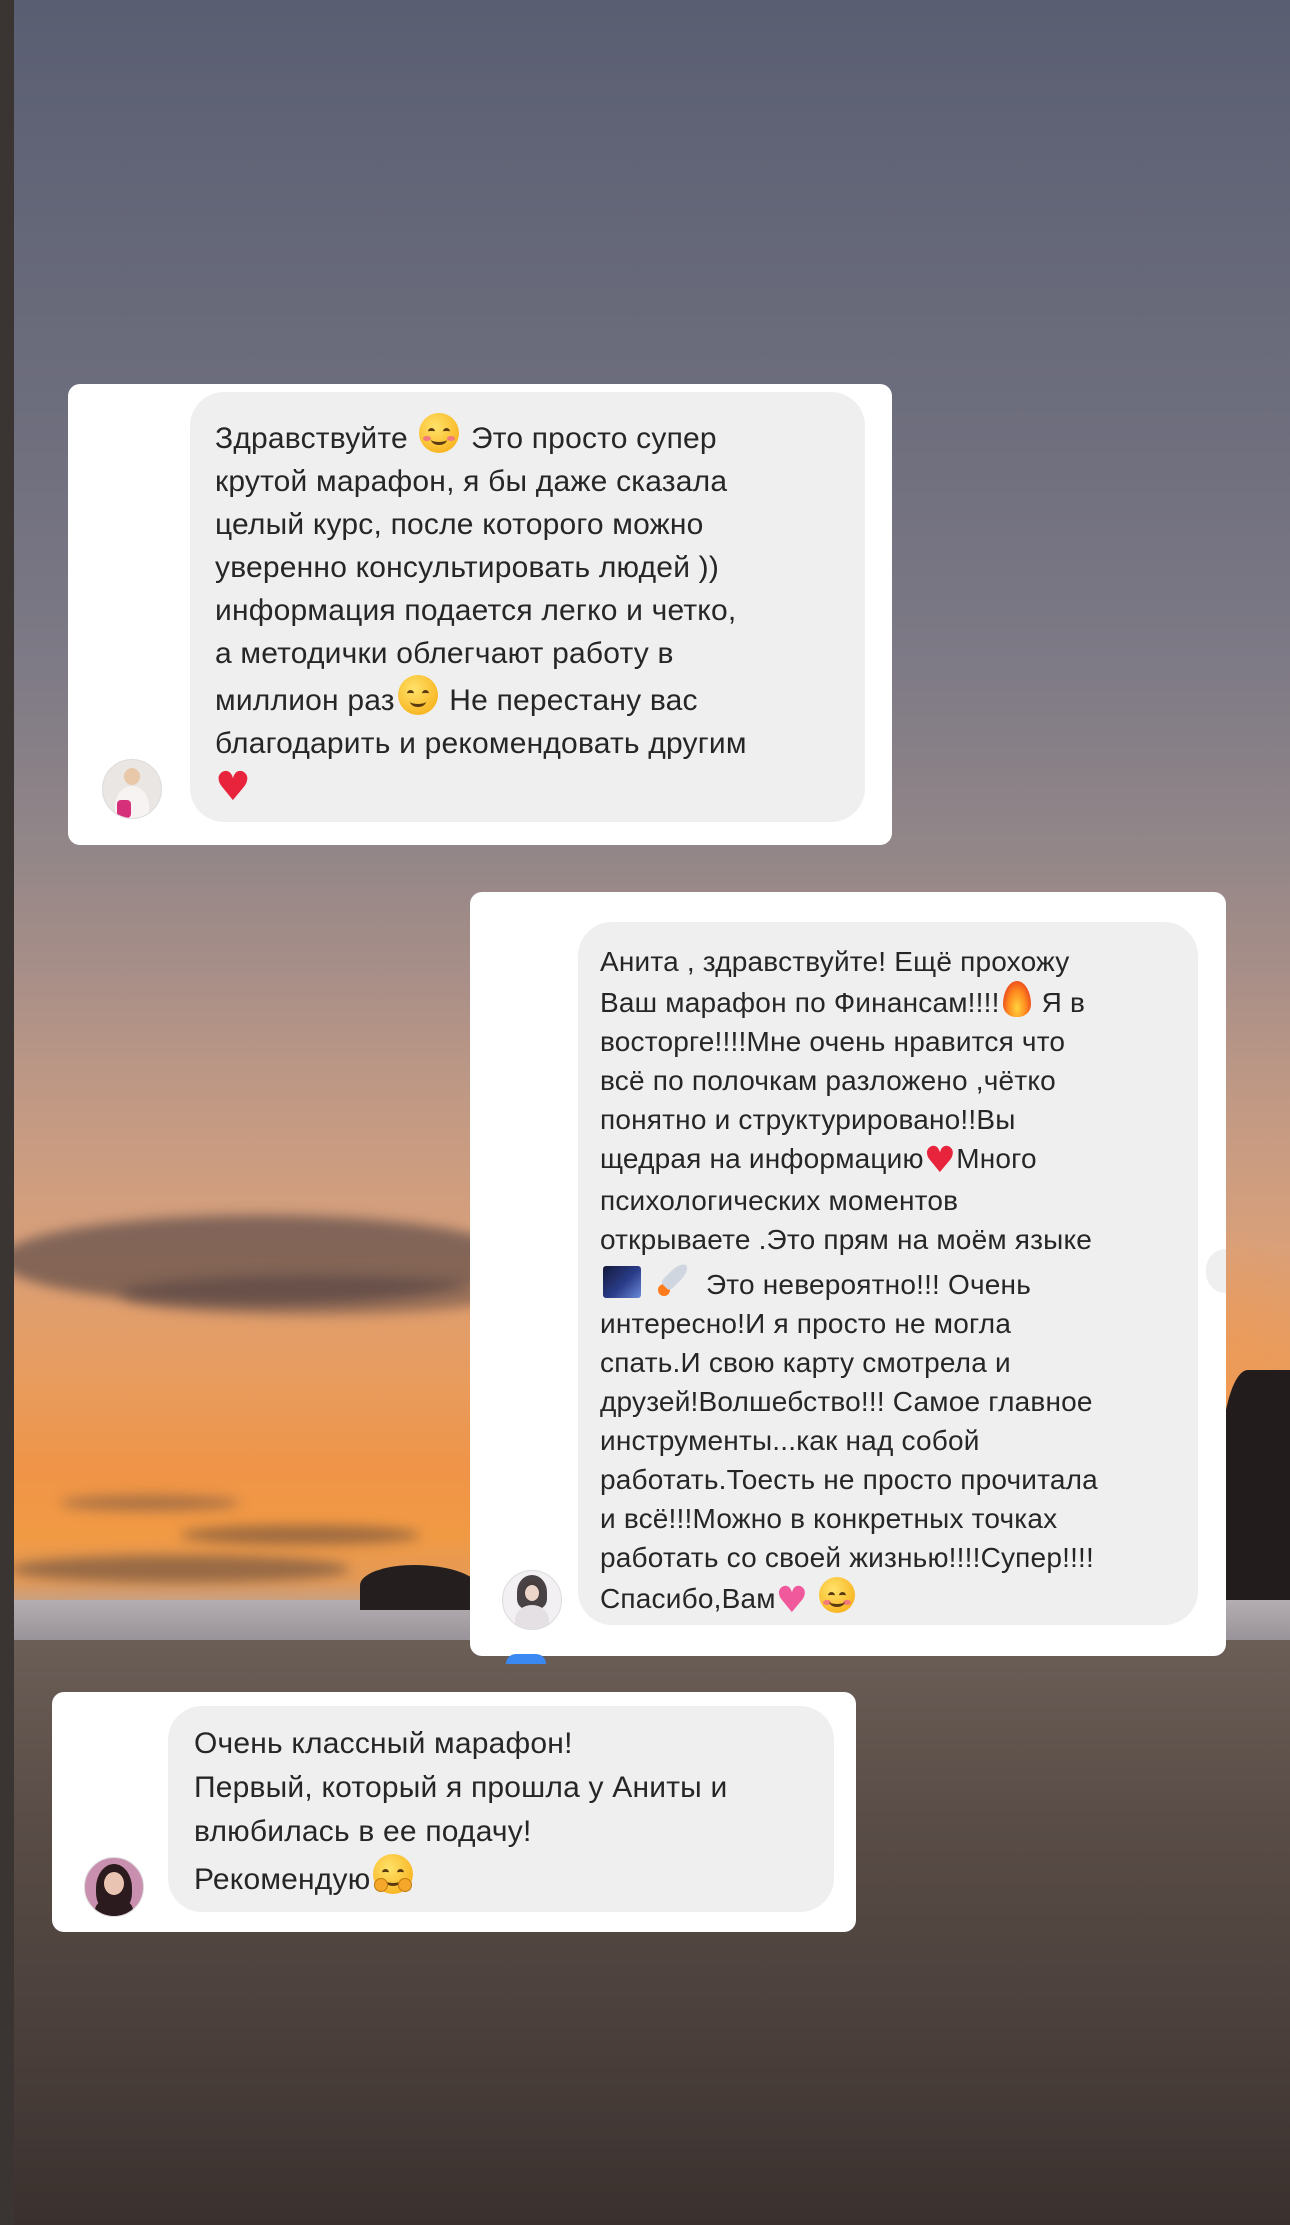 This screenshot has width=1290, height=2225. What do you see at coordinates (899, 1281) in the screenshot?
I see `message-line: Это невероятно!!! Очень` at bounding box center [899, 1281].